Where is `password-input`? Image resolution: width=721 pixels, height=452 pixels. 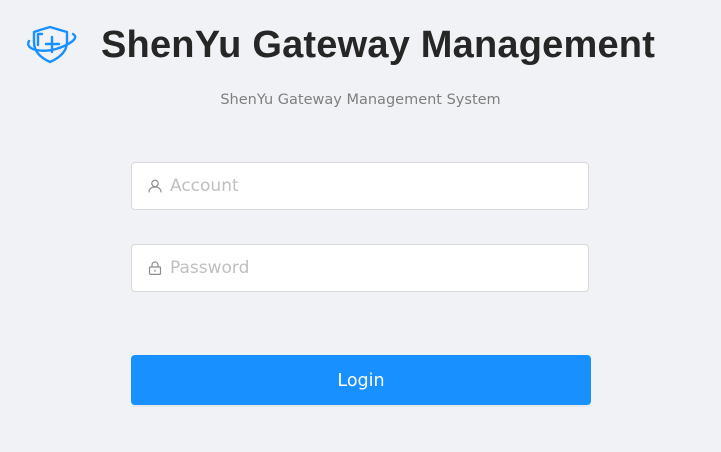 password-input is located at coordinates (370, 268).